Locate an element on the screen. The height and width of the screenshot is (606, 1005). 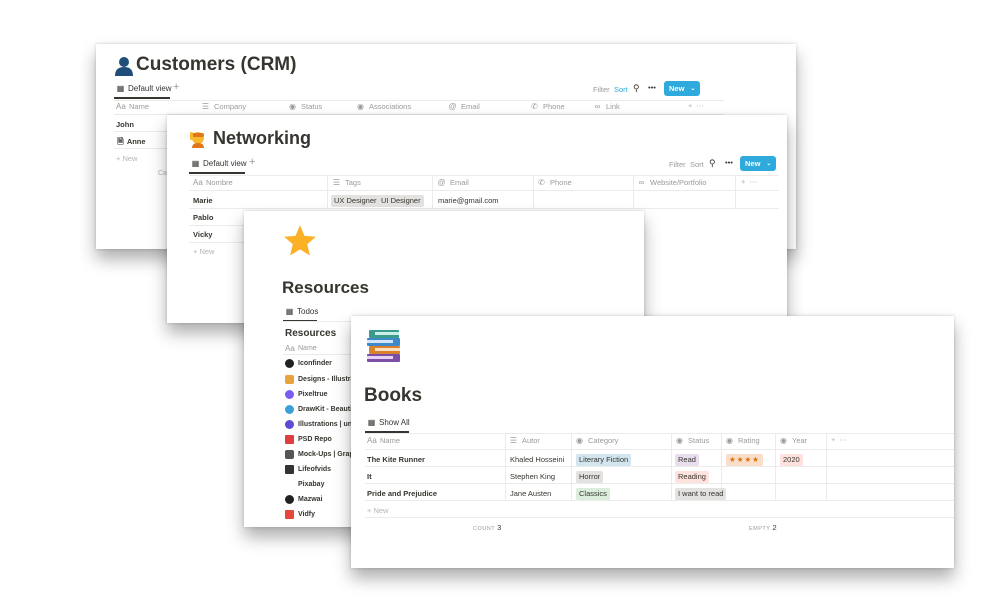
category-tag: Literary Fiction is located at coordinates (604, 460).